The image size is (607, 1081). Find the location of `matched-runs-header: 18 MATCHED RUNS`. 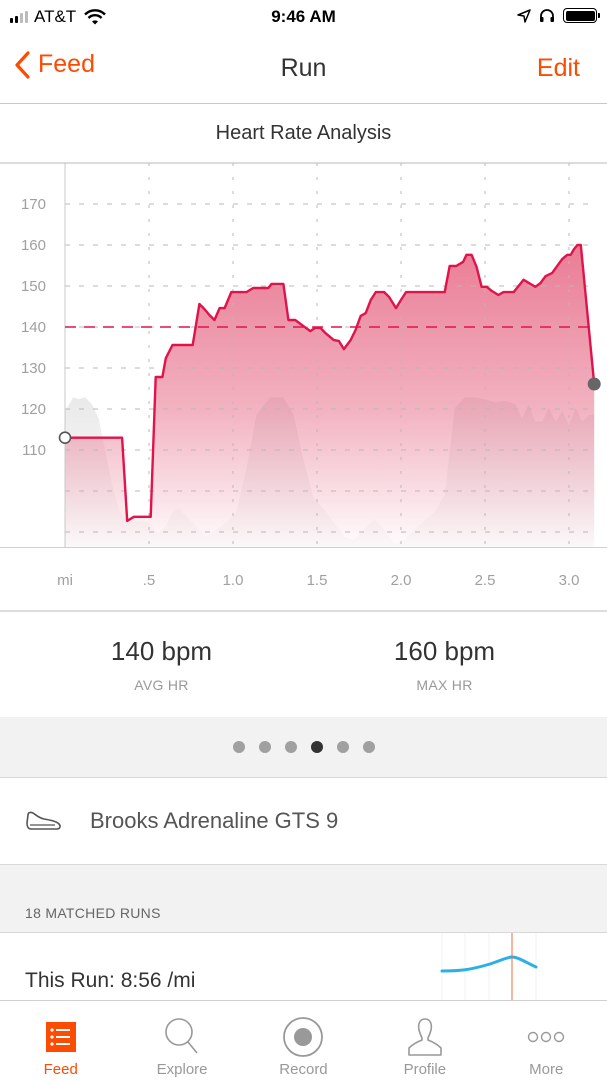

matched-runs-header: 18 MATCHED RUNS is located at coordinates (303, 899).